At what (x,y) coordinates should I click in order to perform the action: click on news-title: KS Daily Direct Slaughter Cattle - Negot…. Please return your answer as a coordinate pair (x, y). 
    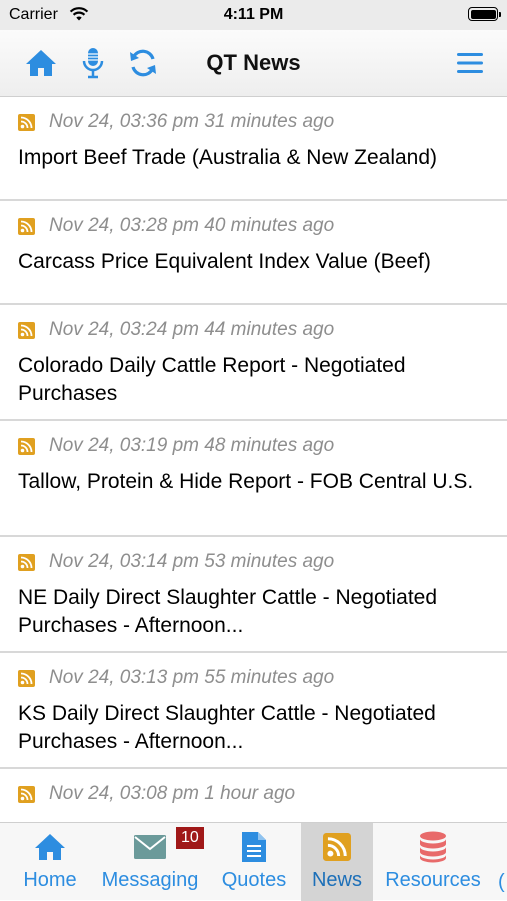
    Looking at the image, I should click on (227, 727).